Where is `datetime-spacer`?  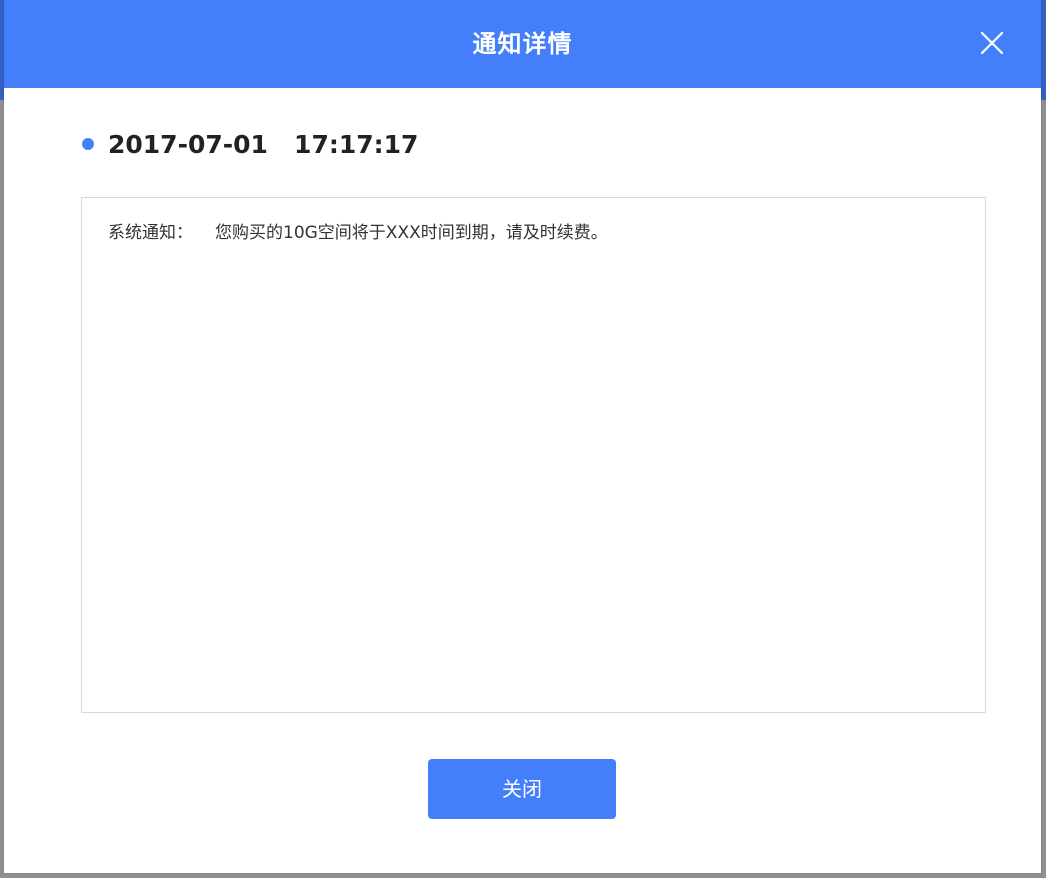 datetime-spacer is located at coordinates (281, 144).